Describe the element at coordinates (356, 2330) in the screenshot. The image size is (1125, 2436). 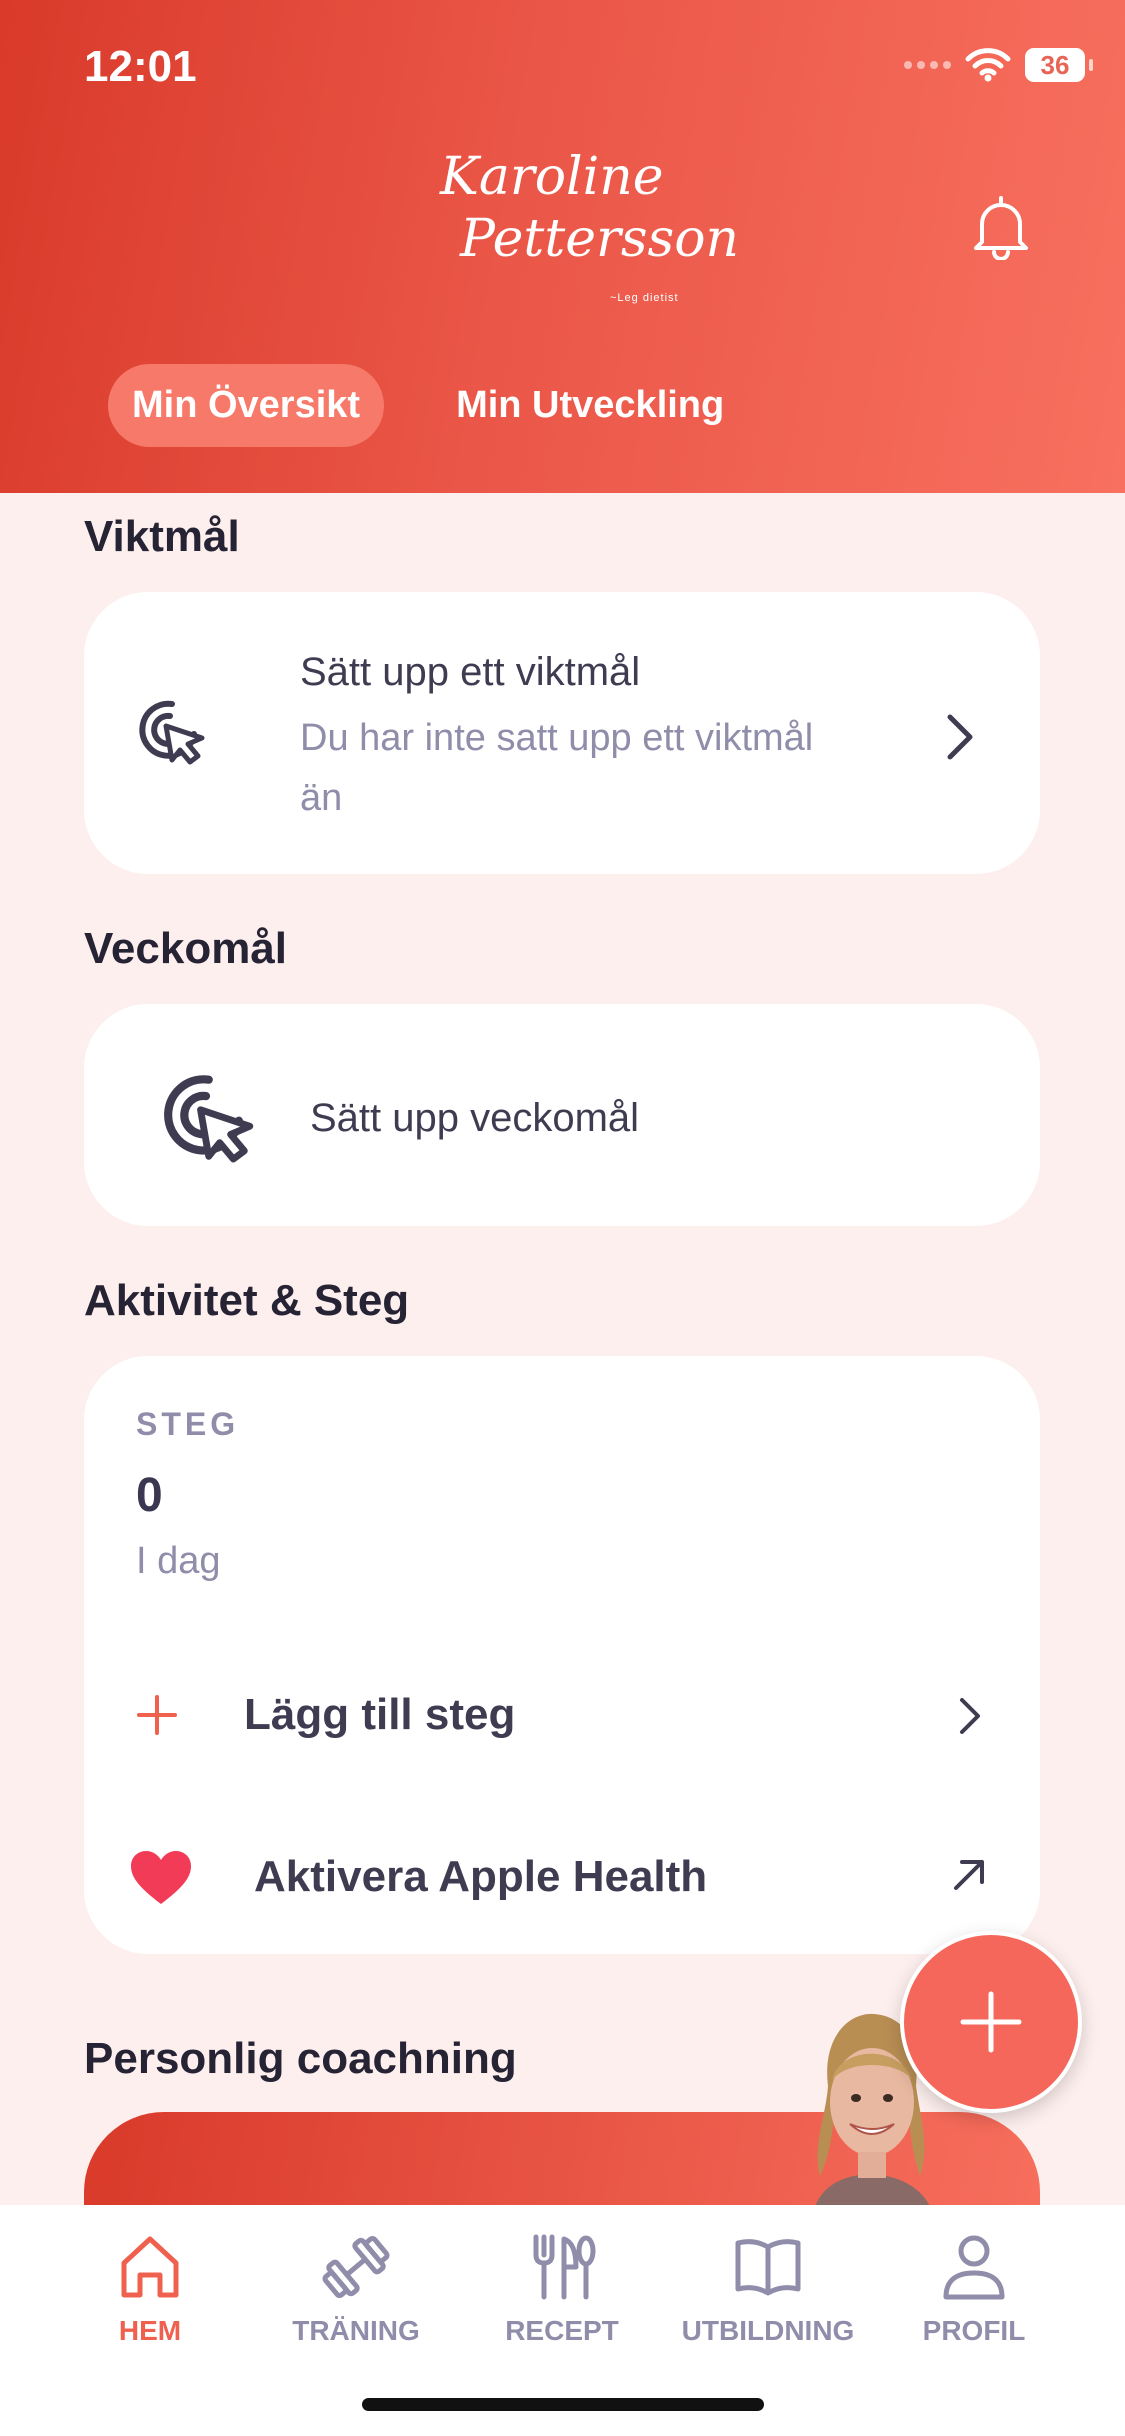
I see `tab-label: TRÄNING` at that location.